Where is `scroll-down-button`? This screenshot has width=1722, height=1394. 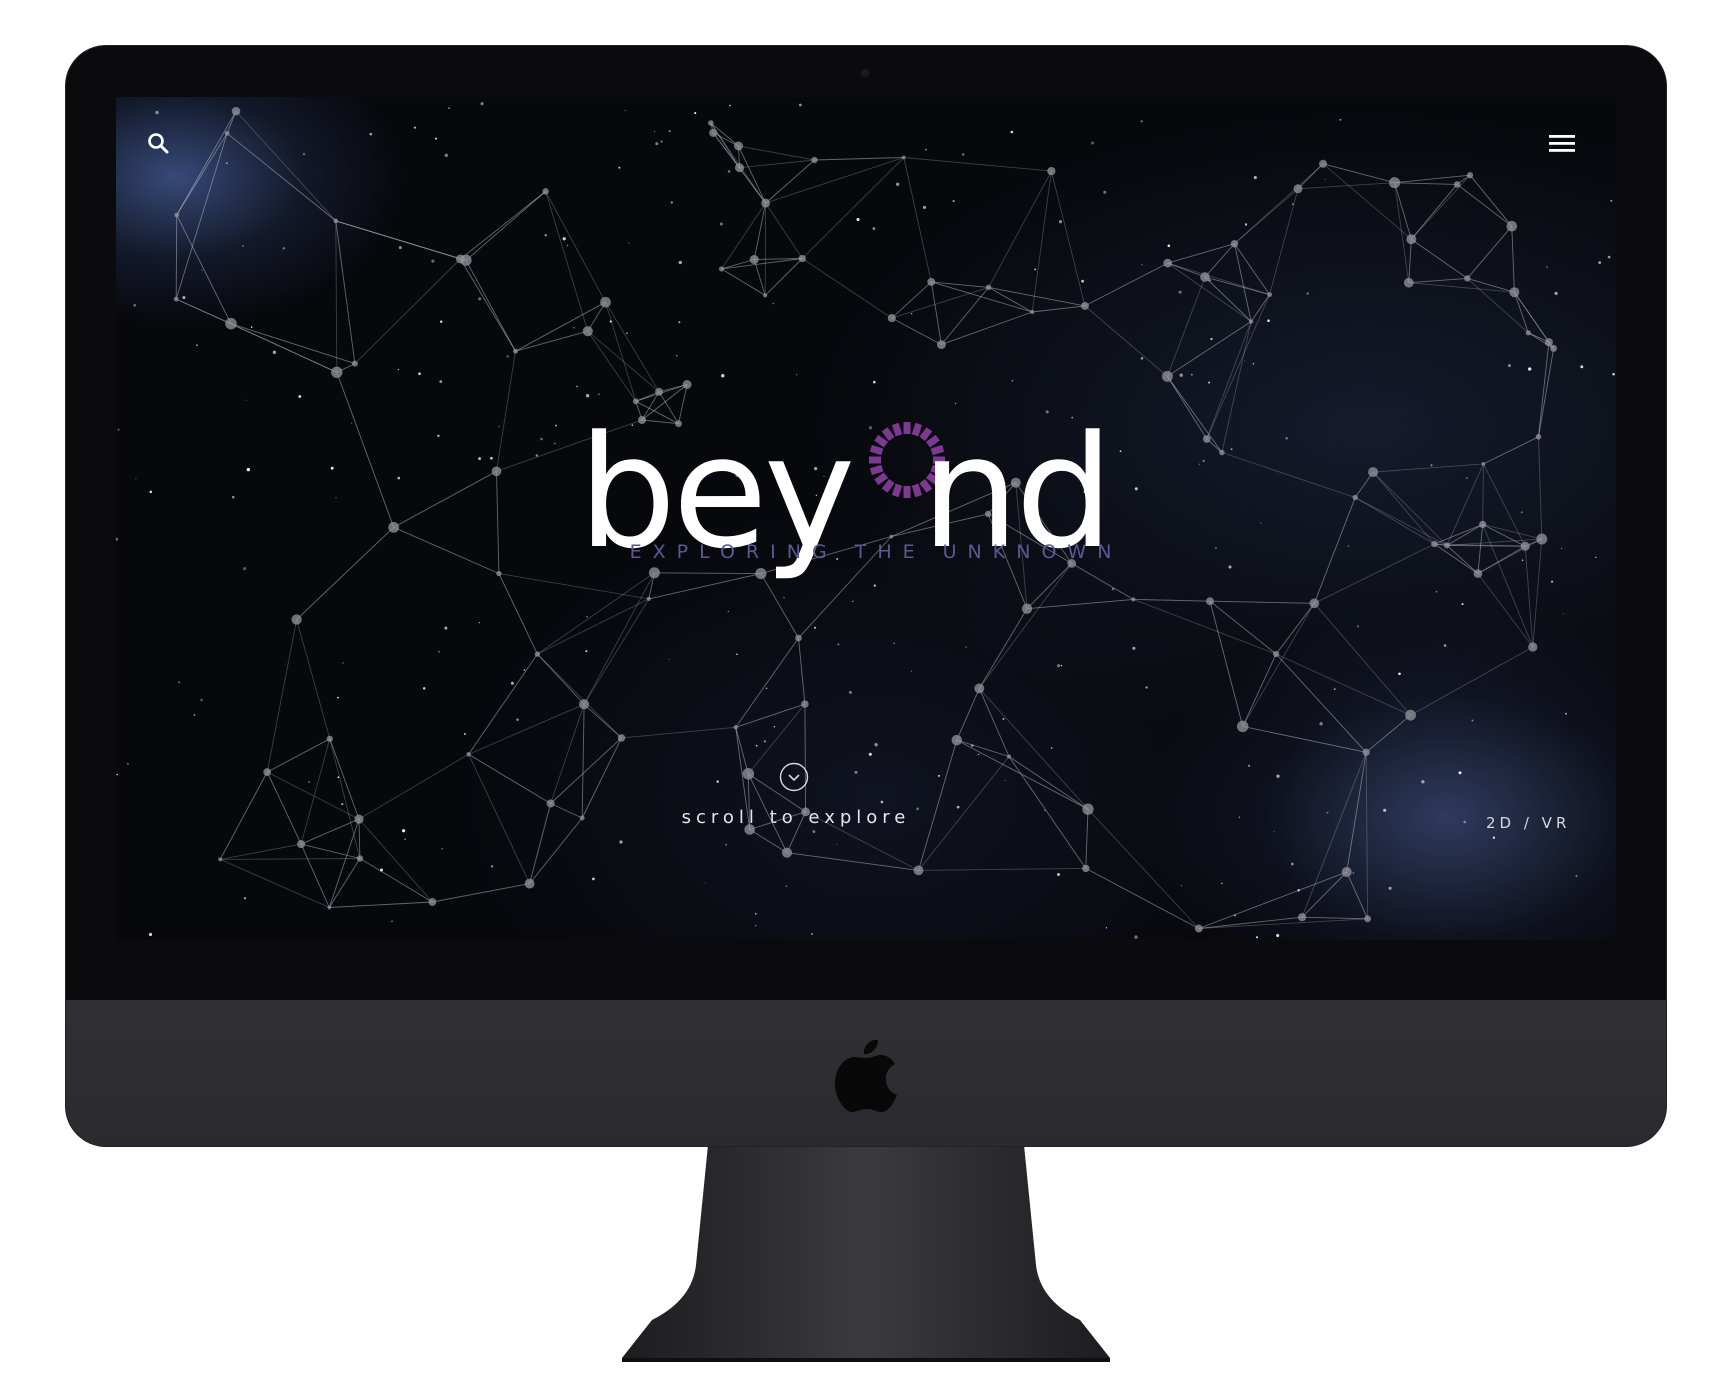
scroll-down-button is located at coordinates (794, 777).